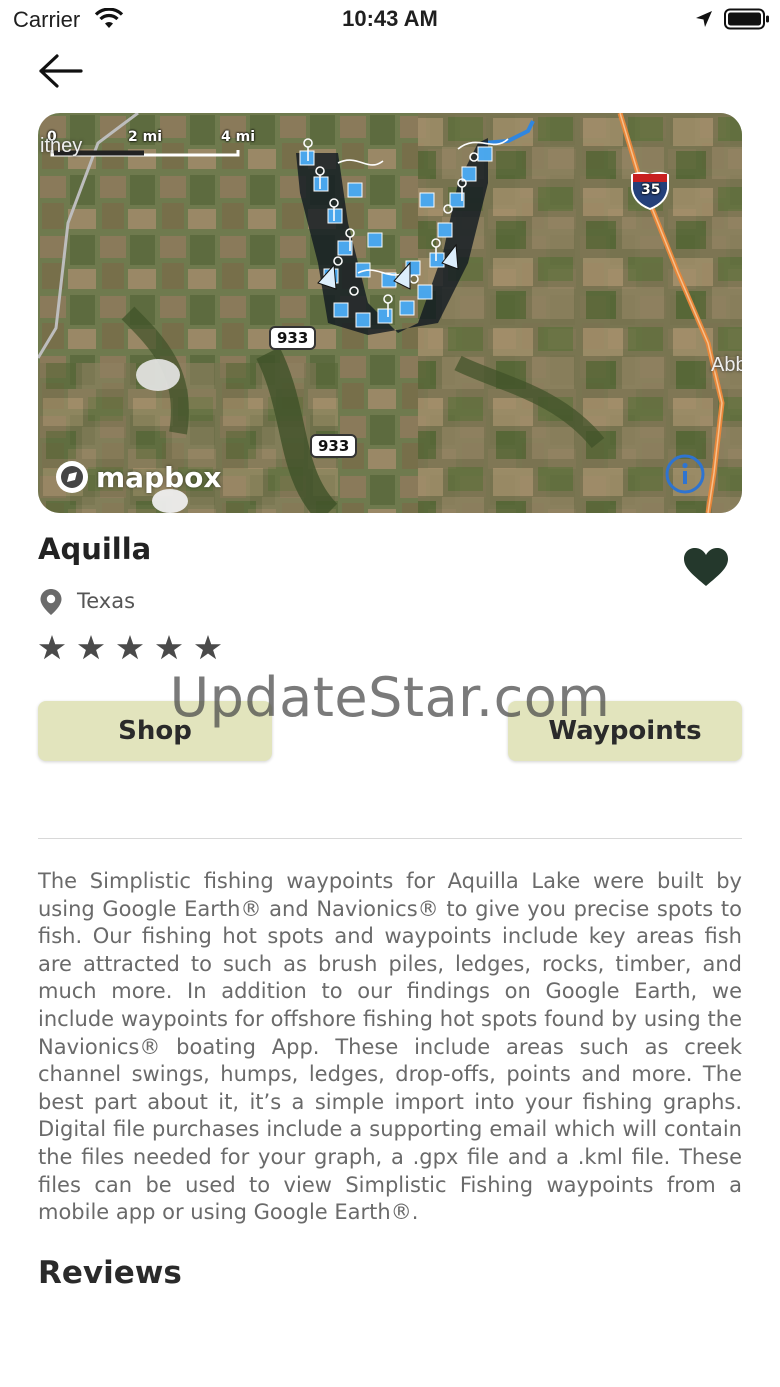 This screenshot has height=1387, width=780. Describe the element at coordinates (95, 549) in the screenshot. I see `lake-title: Aquilla` at that location.